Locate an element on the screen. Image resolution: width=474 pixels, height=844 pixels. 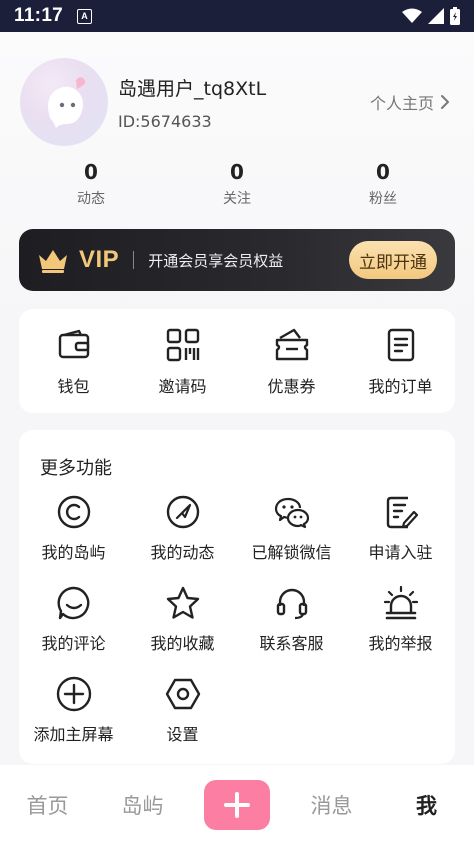
function-label: 我的收藏 is located at coordinates (182, 643).